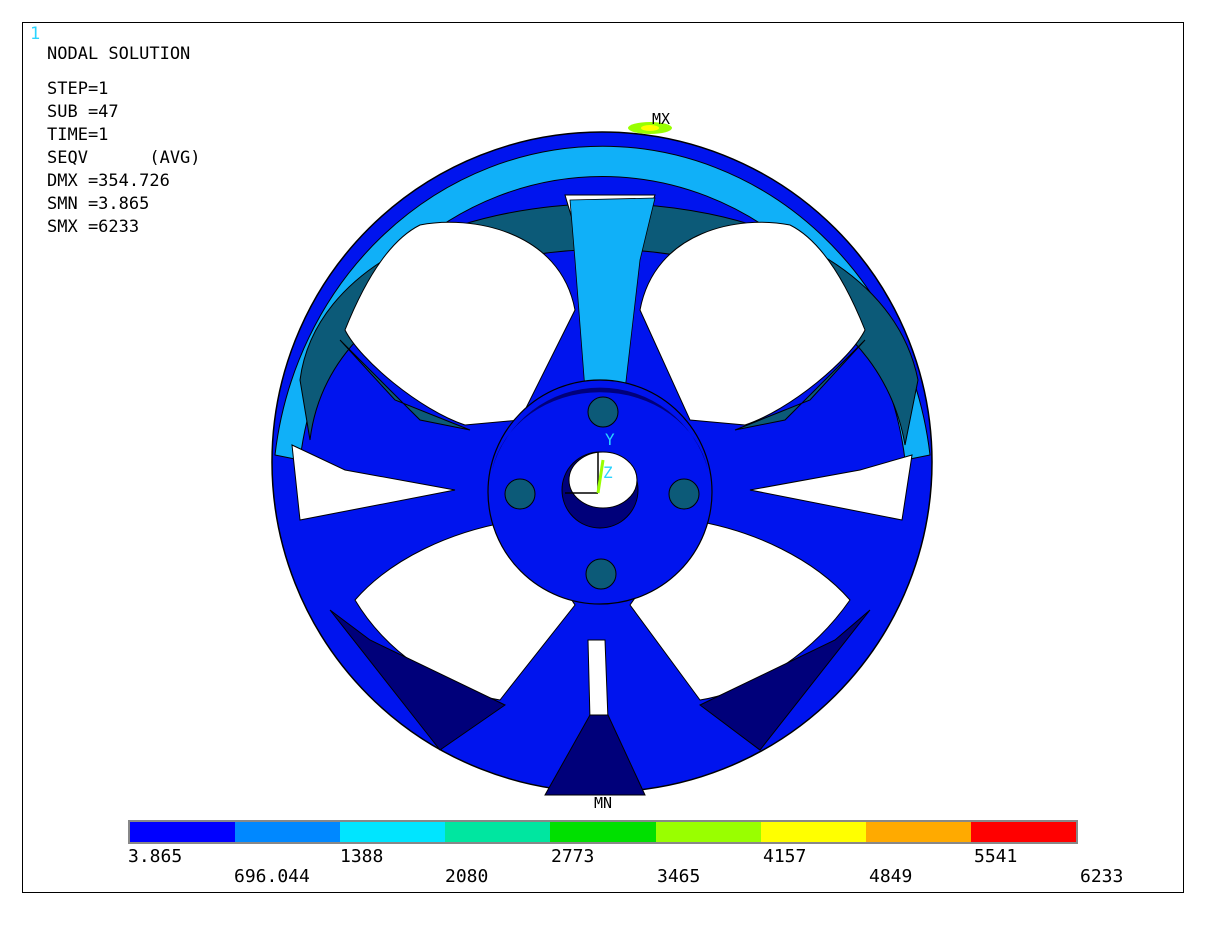 The width and height of the screenshot is (1221, 950). Describe the element at coordinates (155, 856) in the screenshot. I see `legend-label-1: 3.865` at that location.